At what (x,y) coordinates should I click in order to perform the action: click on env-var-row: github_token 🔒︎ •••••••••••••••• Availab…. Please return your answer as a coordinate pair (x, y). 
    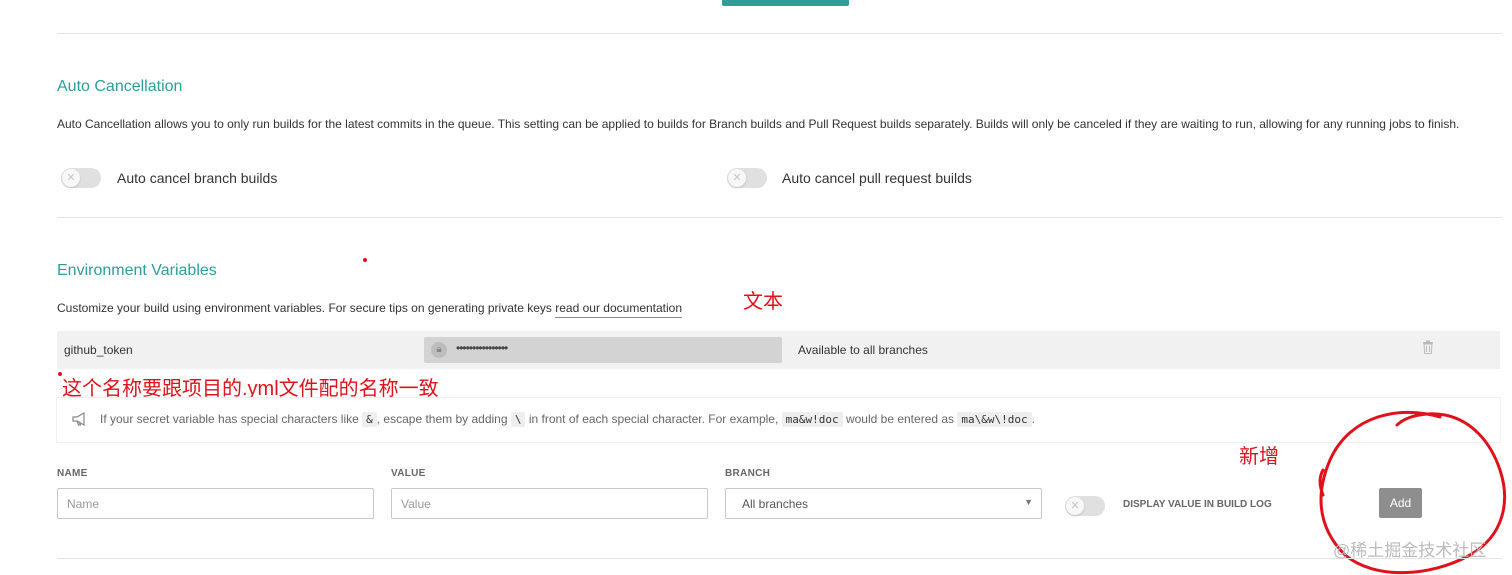
    Looking at the image, I should click on (778, 350).